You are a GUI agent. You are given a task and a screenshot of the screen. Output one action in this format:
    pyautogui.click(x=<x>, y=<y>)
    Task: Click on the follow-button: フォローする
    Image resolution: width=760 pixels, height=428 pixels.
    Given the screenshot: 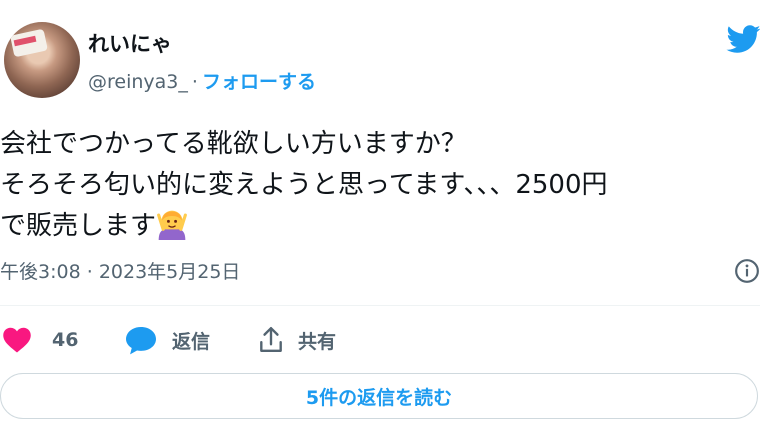 What is the action you would take?
    pyautogui.click(x=259, y=82)
    